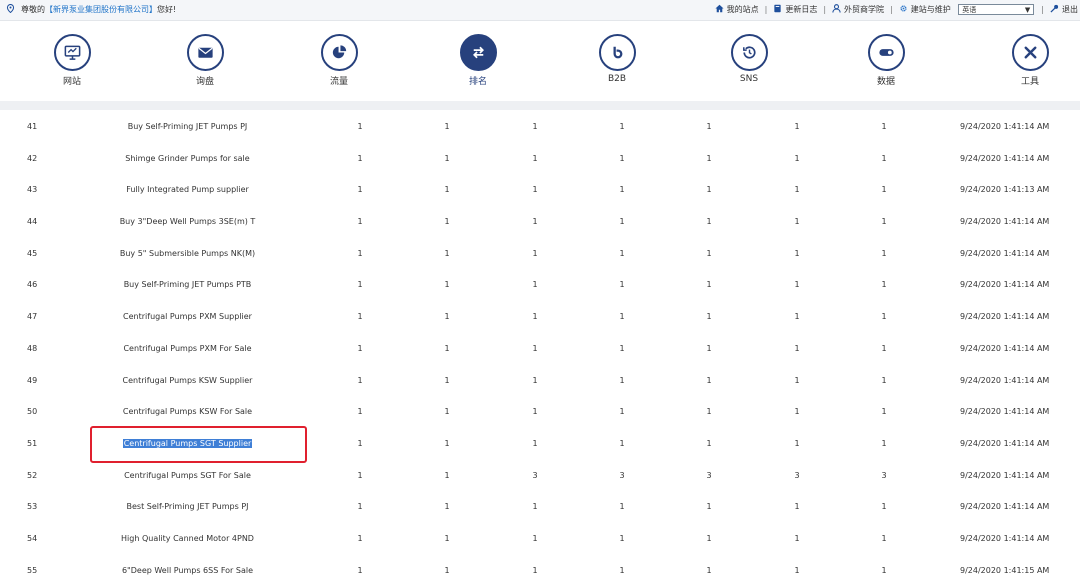 The width and height of the screenshot is (1080, 585). Describe the element at coordinates (903, 8) in the screenshot. I see `gear-icon` at that location.